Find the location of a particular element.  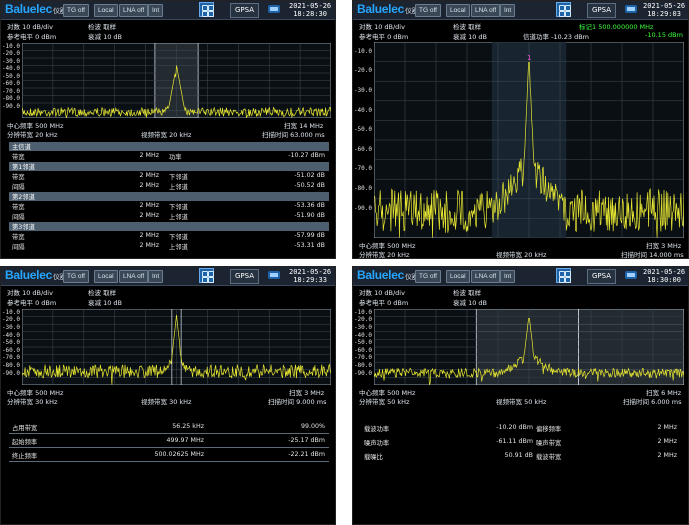

table-row: 载噪比 50.91 dB 载波带宽 2 MHz is located at coordinates (521, 456).